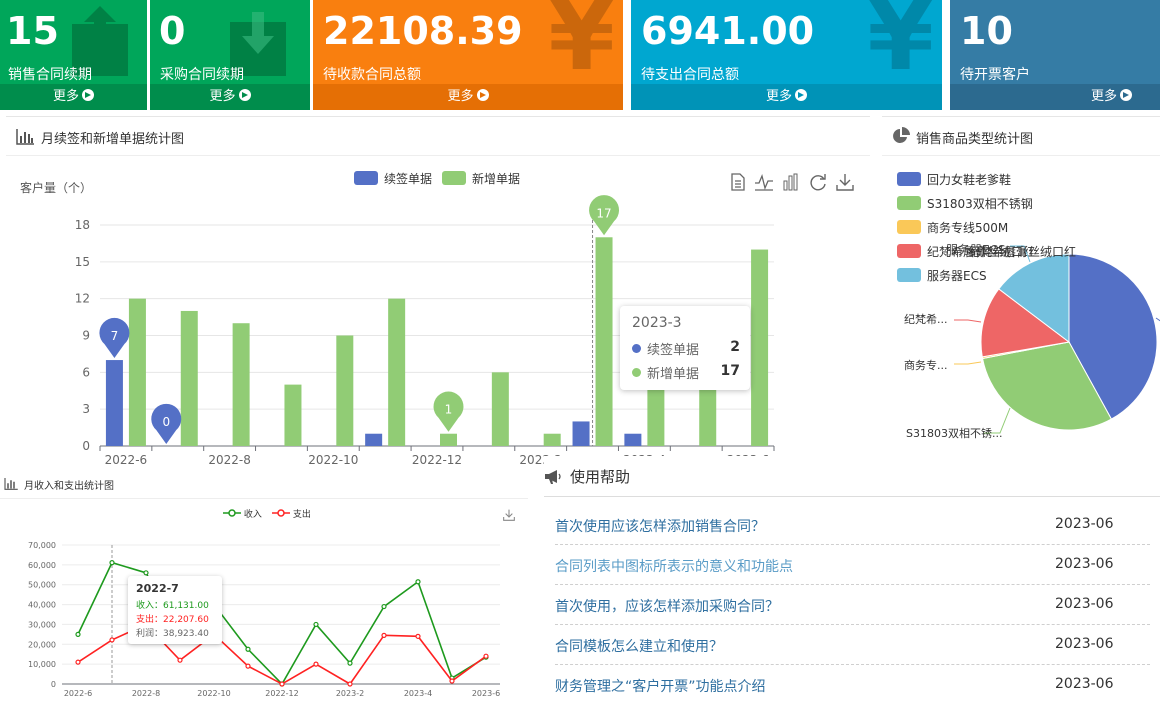 This screenshot has height=704, width=1160. Describe the element at coordinates (852, 564) in the screenshot. I see `help-item: 合同列表中图标所表示的意义和功能点 2023-06` at that location.